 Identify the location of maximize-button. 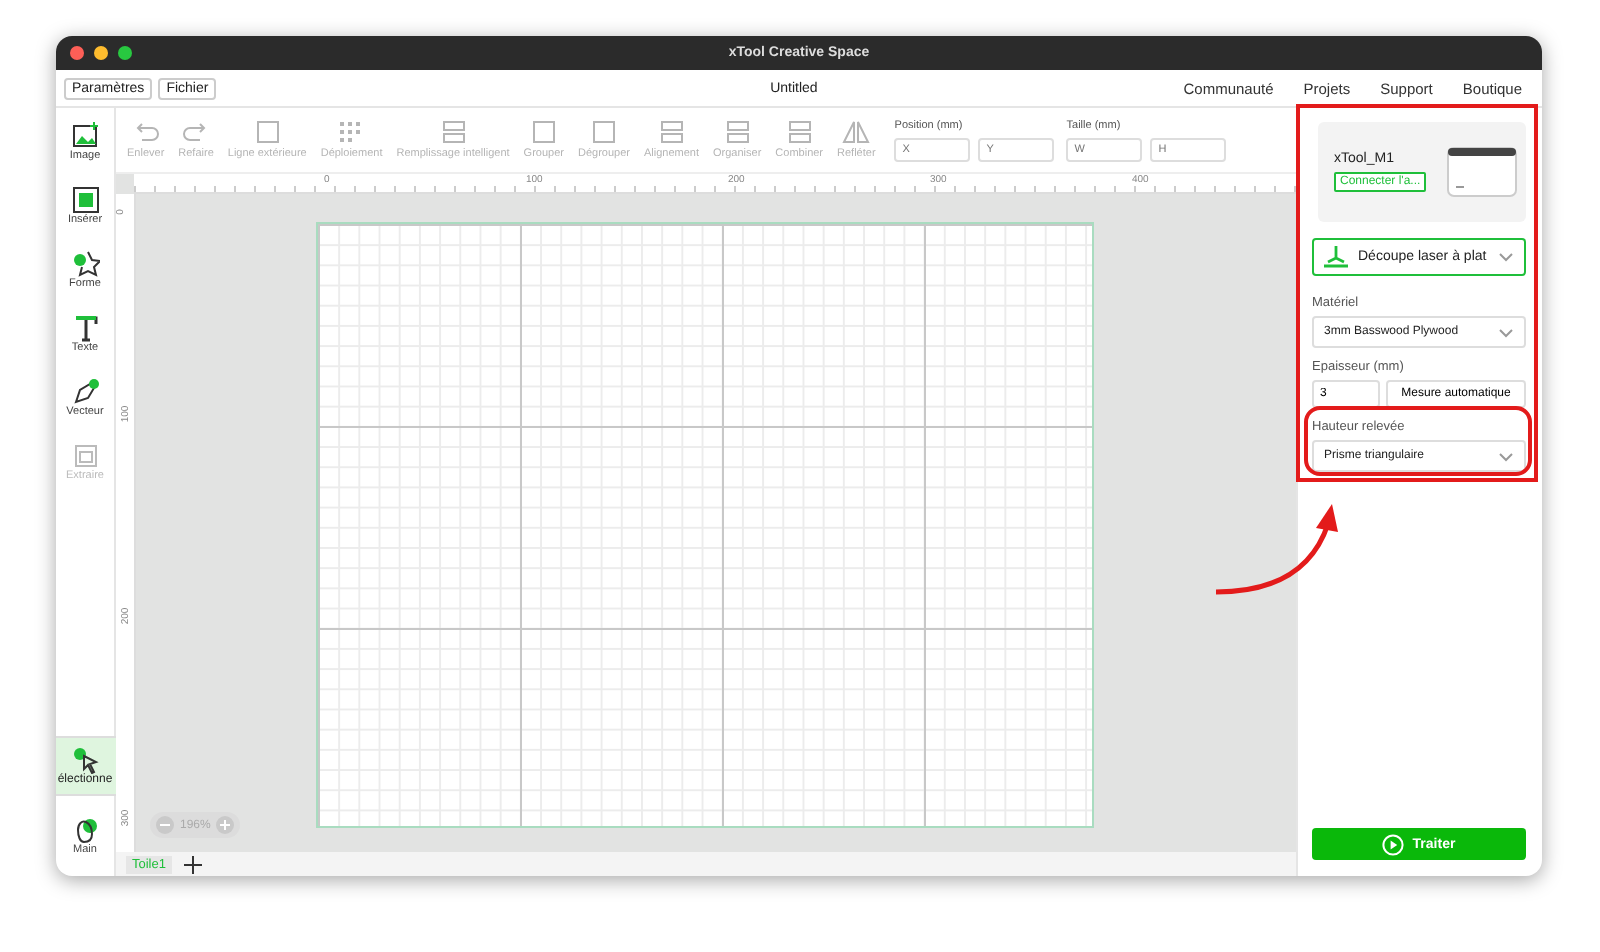
(125, 53).